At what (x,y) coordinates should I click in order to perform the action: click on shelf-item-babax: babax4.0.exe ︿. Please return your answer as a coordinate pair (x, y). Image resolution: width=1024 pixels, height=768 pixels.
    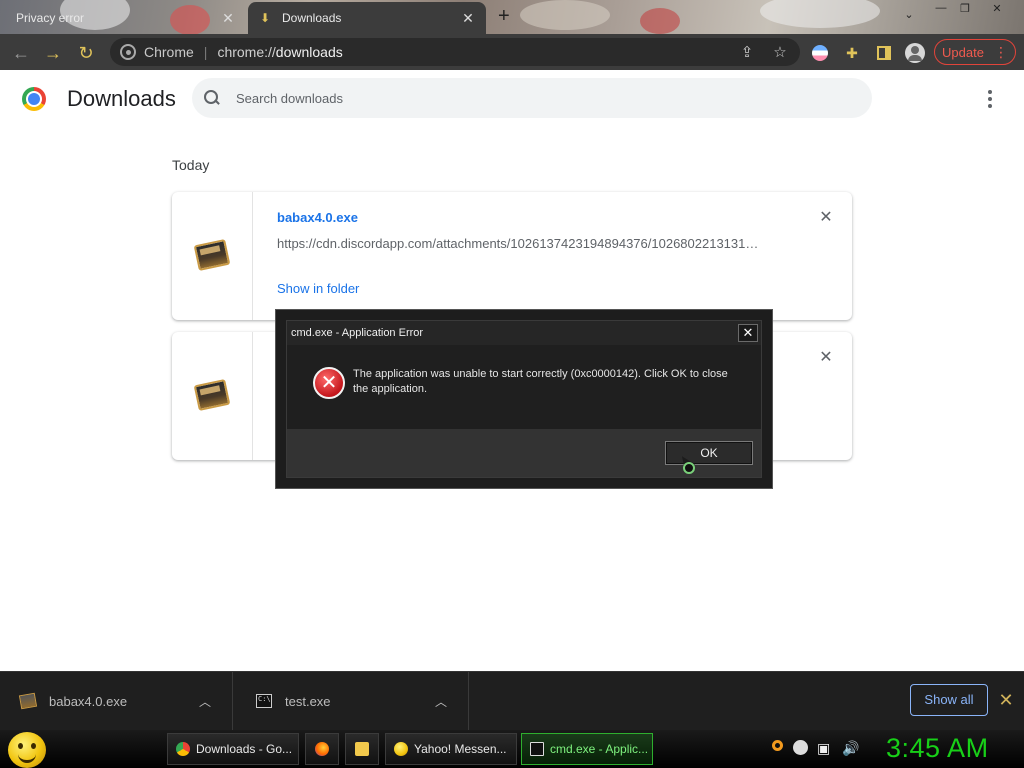
    Looking at the image, I should click on (116, 701).